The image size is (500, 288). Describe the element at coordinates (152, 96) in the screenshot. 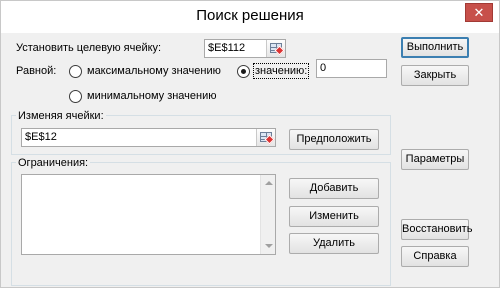

I see `min-option-label: минимальному значению` at that location.